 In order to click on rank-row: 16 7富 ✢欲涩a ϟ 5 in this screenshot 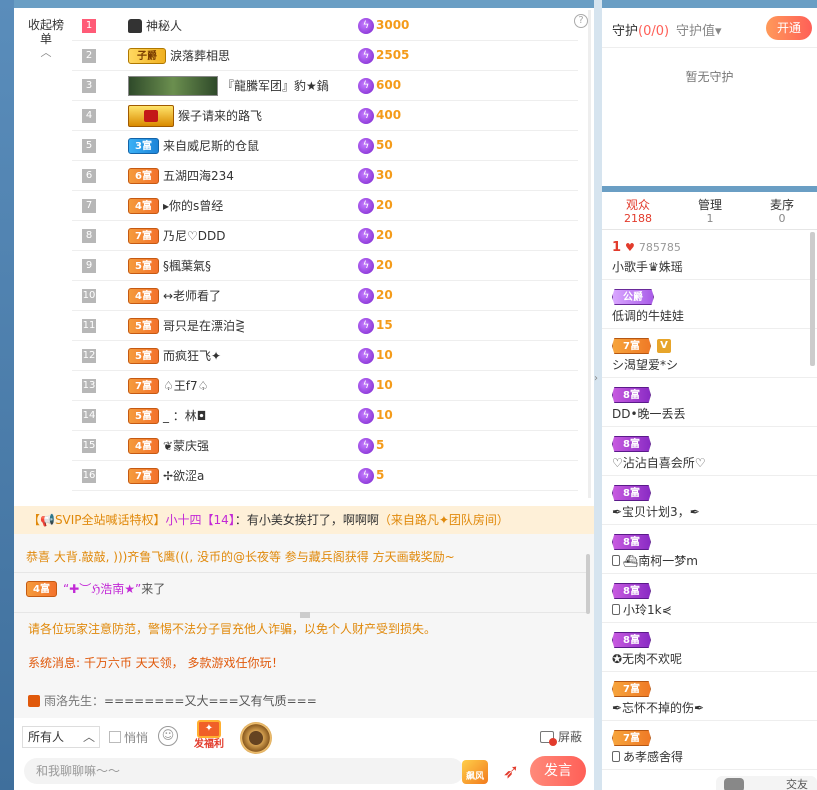, I will do `click(325, 476)`.